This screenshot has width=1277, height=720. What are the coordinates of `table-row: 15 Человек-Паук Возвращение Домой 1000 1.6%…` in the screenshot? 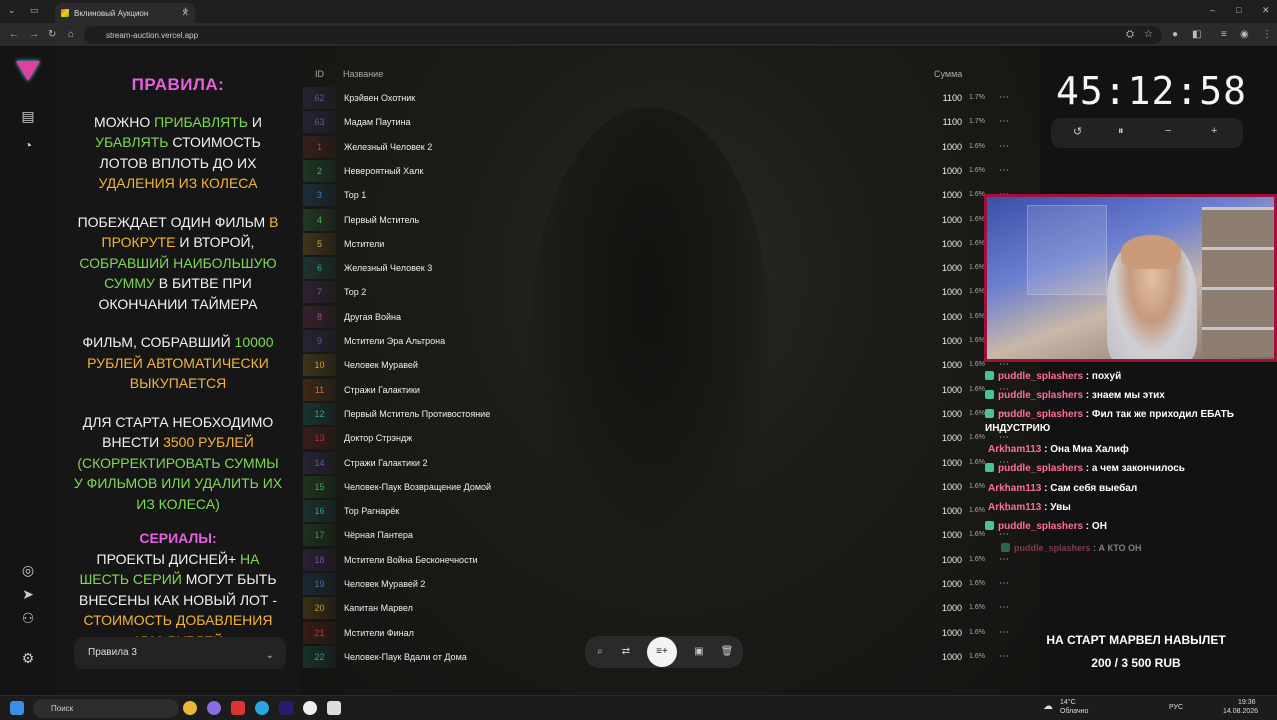 It's located at (662, 486).